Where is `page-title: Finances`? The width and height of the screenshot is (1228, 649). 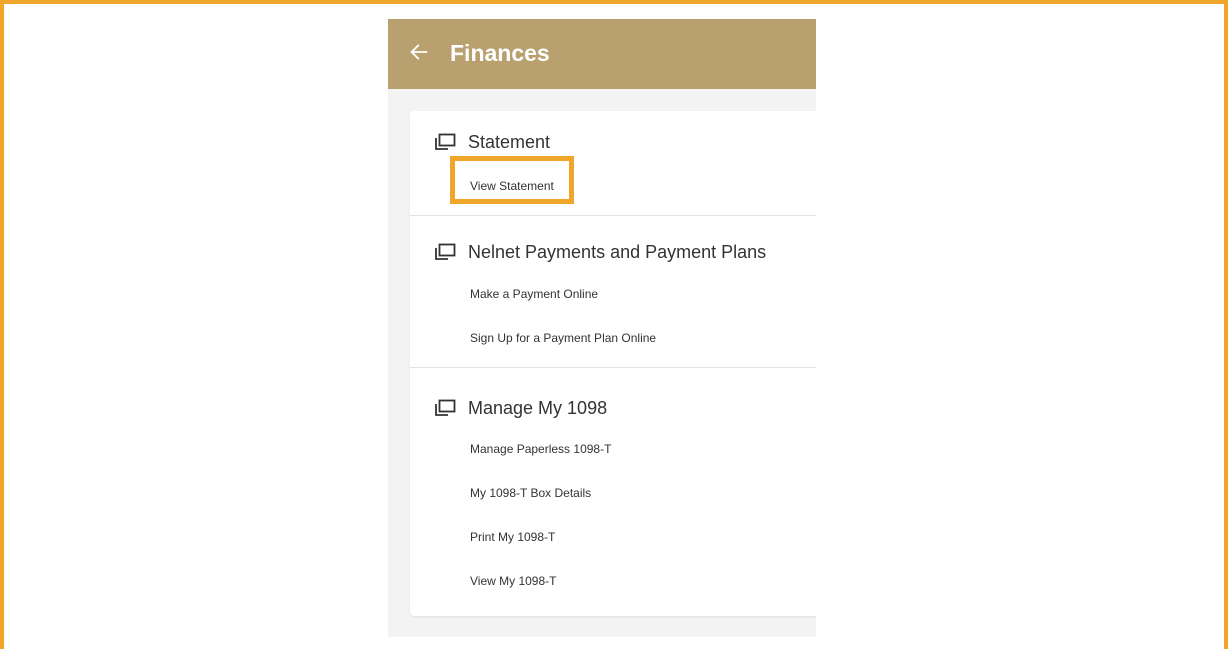 page-title: Finances is located at coordinates (500, 53).